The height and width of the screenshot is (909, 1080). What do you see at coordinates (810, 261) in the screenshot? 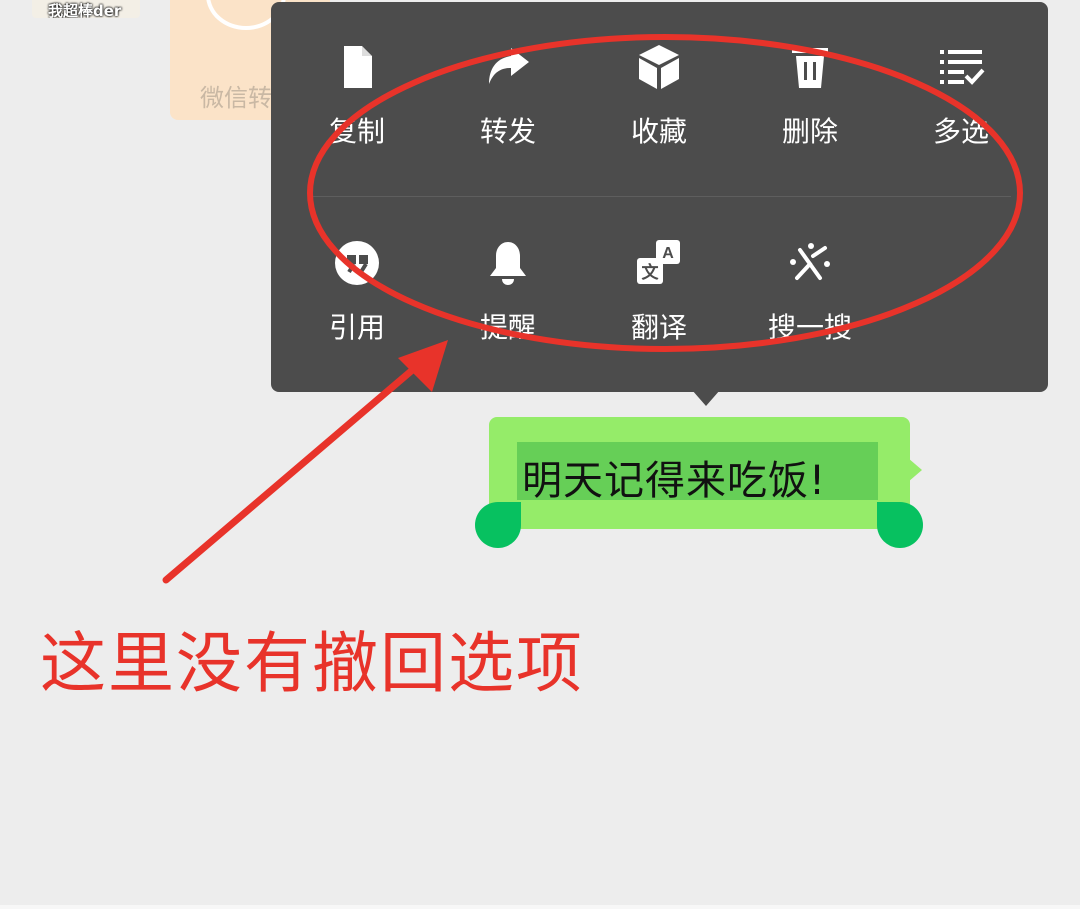
I see `search-sparkle-icon` at bounding box center [810, 261].